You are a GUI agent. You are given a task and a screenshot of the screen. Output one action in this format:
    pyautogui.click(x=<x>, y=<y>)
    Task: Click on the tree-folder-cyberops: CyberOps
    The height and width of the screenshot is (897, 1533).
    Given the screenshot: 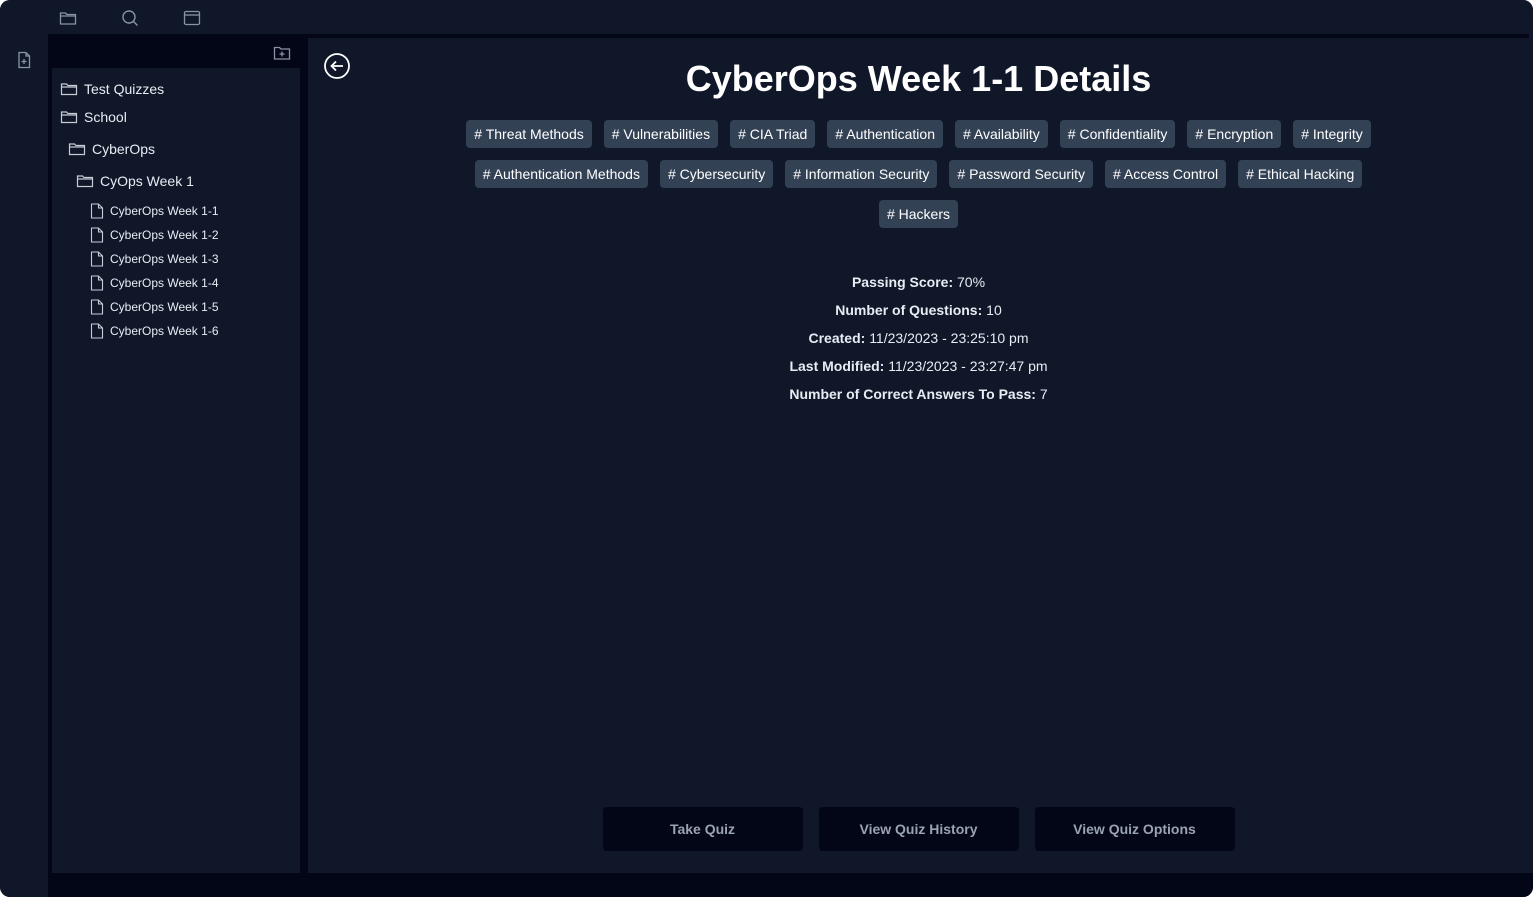 What is the action you would take?
    pyautogui.click(x=111, y=149)
    